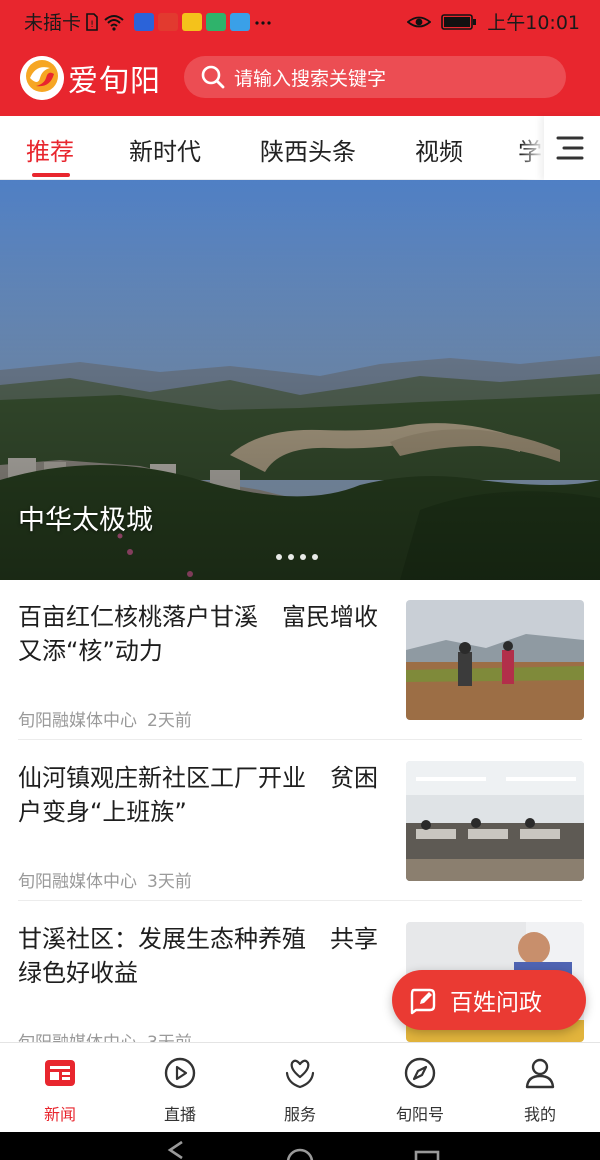 The width and height of the screenshot is (600, 1160). I want to click on menu-icon, so click(570, 148).